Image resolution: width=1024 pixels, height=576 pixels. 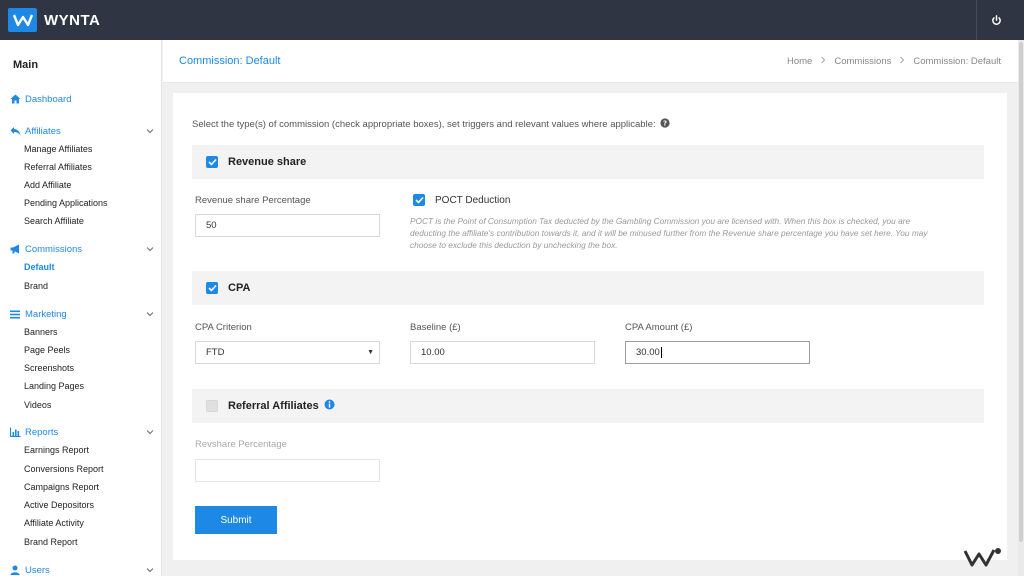 I want to click on sidebar-section-marketing: Marketing, so click(x=83, y=314).